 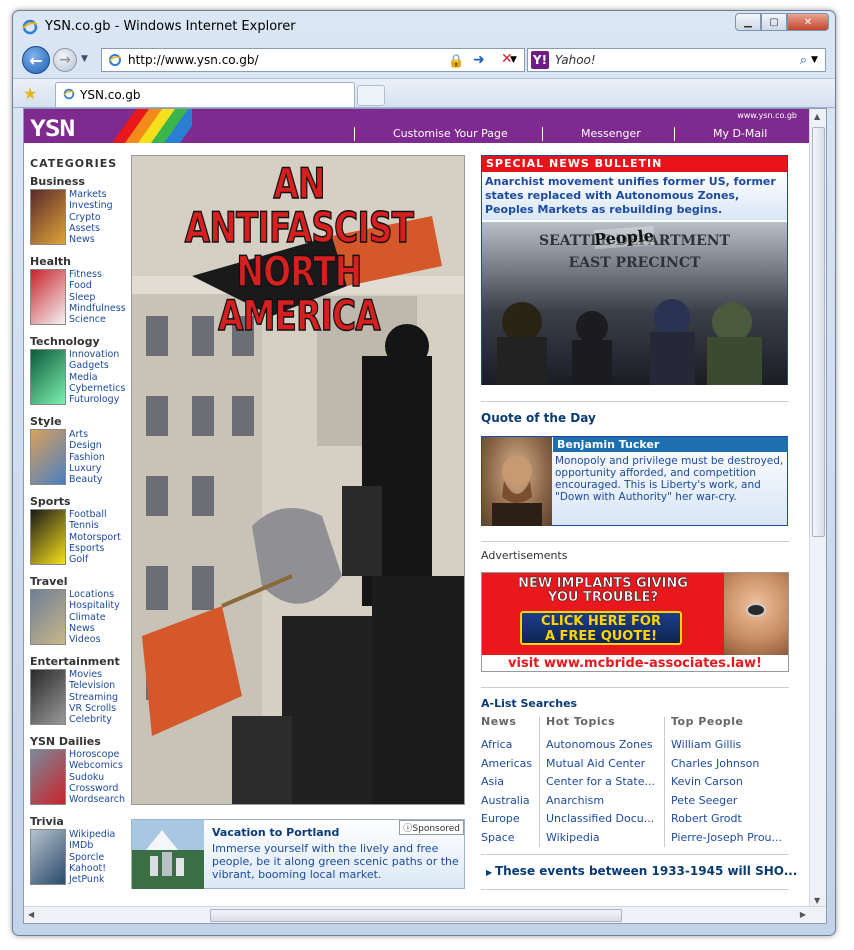 What do you see at coordinates (506, 819) in the screenshot?
I see `alist-item: Europe` at bounding box center [506, 819].